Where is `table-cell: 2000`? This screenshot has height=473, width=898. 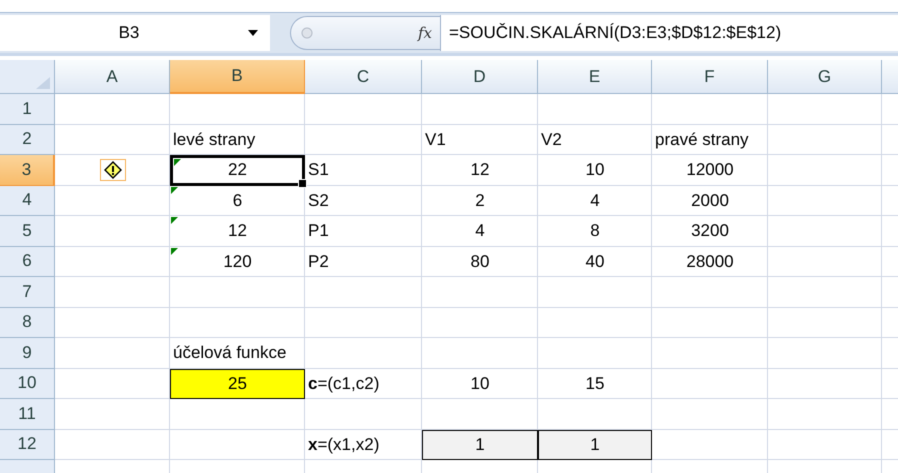 table-cell: 2000 is located at coordinates (710, 201).